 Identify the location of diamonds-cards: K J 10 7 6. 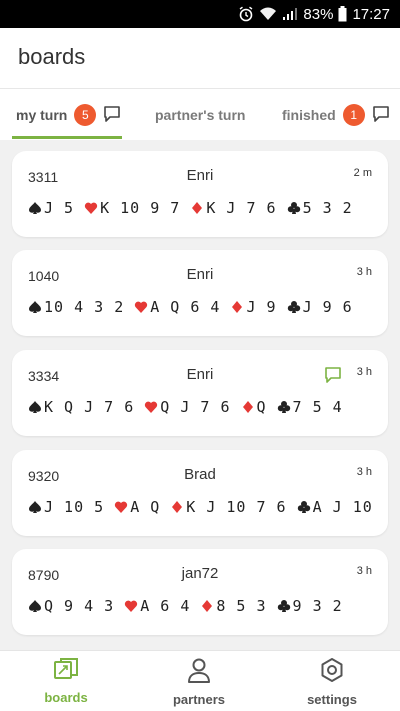
(236, 507).